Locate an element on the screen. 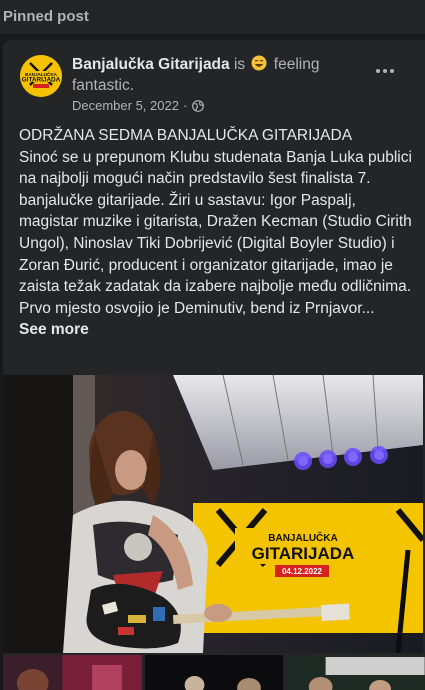 This screenshot has height=690, width=425. banner-top-text: BANJALUČKA is located at coordinates (302, 537).